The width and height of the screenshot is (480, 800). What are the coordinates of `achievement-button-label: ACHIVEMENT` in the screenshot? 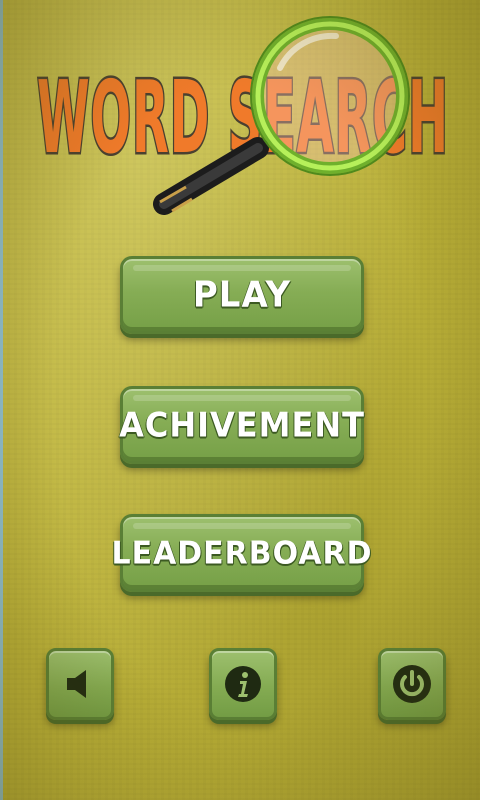 It's located at (242, 425).